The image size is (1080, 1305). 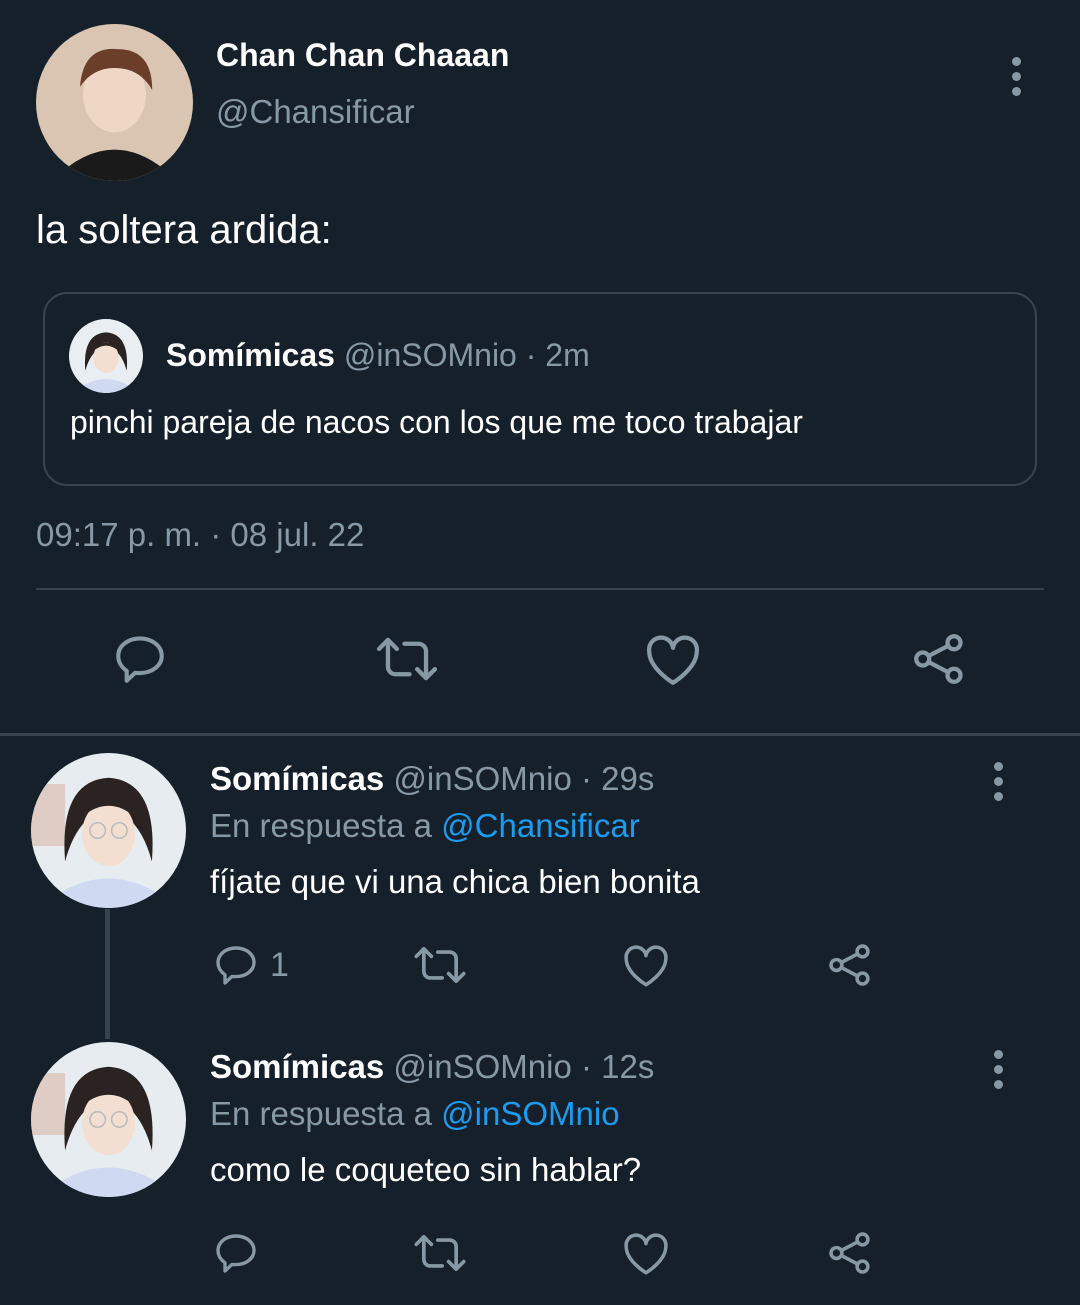 I want to click on author-handle: @Chansificar, so click(x=315, y=112).